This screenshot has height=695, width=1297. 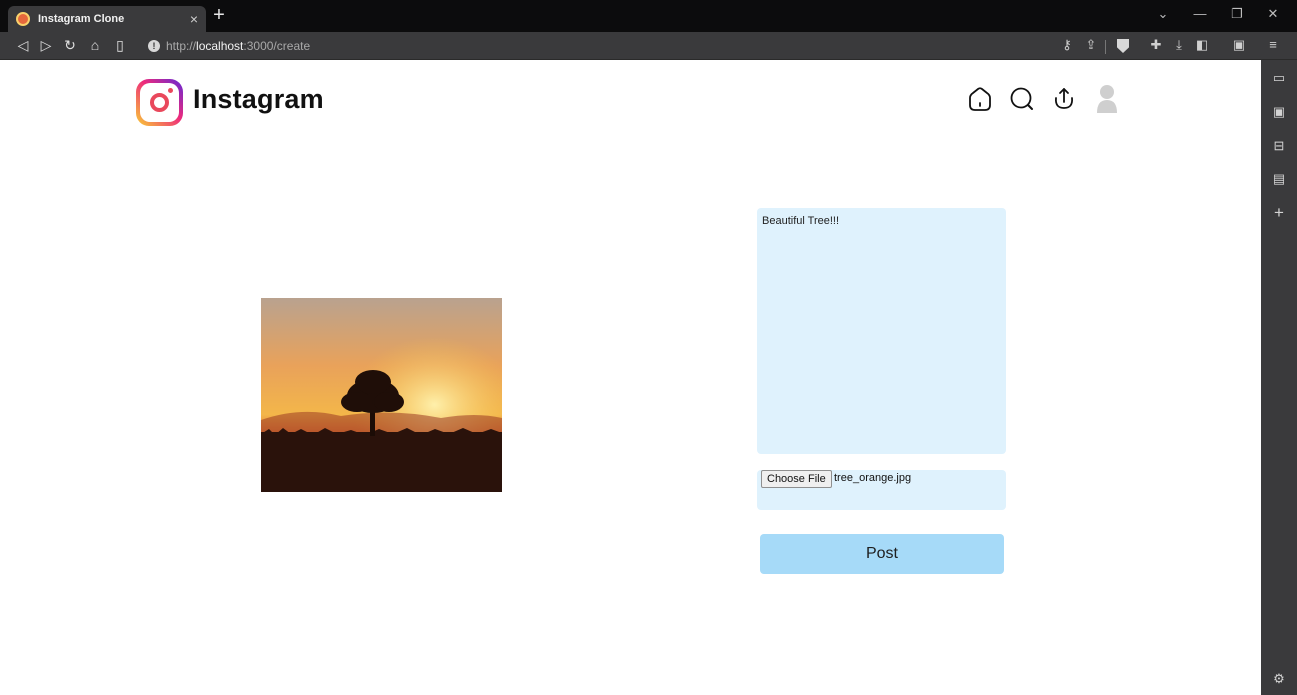 I want to click on tab-list-icon: ⌄, so click(x=1163, y=14).